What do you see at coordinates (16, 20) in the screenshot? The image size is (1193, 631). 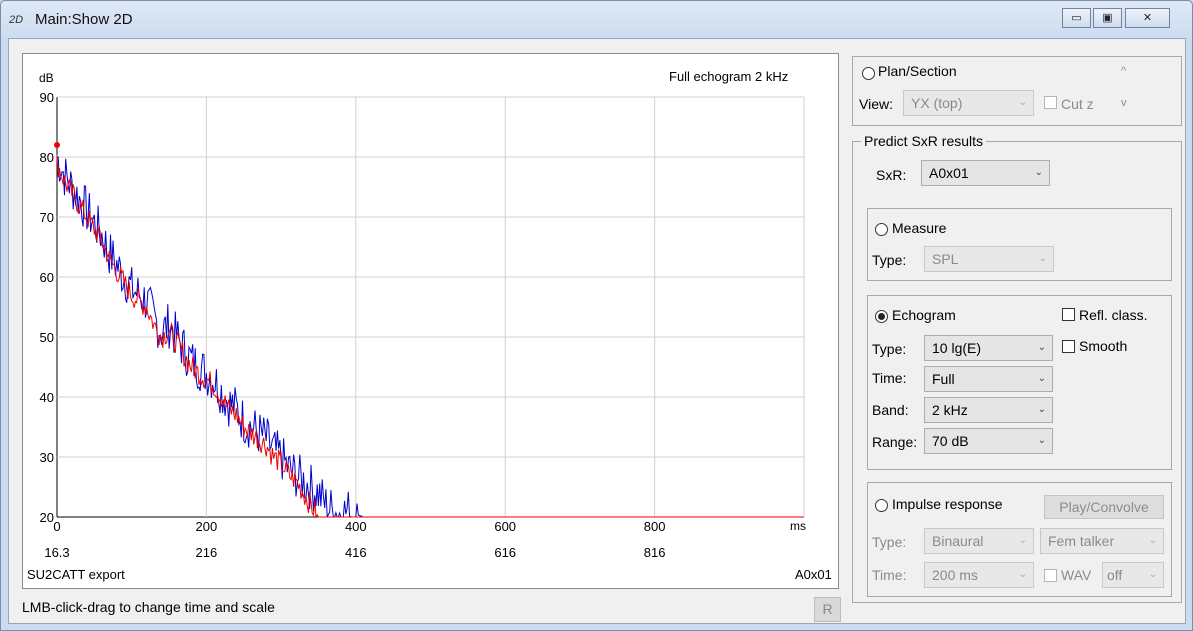 I see `app-2d-icon: 2D` at bounding box center [16, 20].